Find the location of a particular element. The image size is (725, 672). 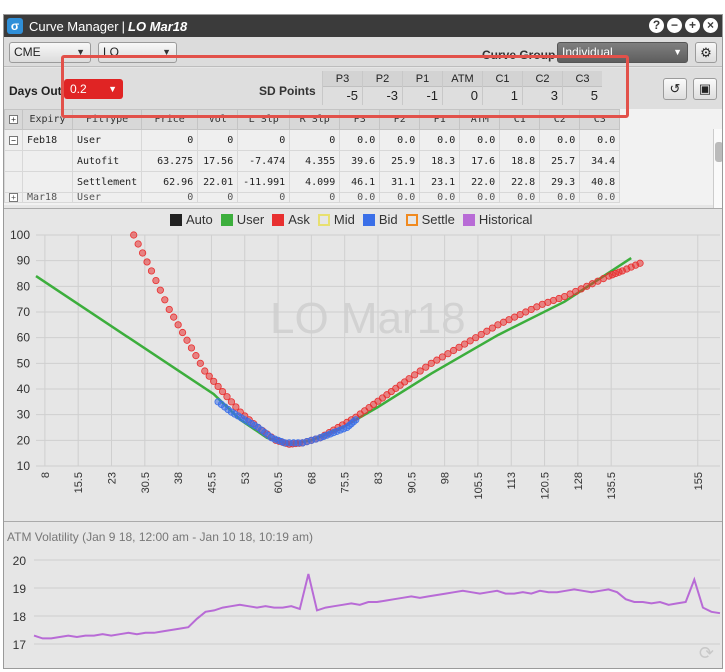

save-button: ▣ is located at coordinates (705, 89).